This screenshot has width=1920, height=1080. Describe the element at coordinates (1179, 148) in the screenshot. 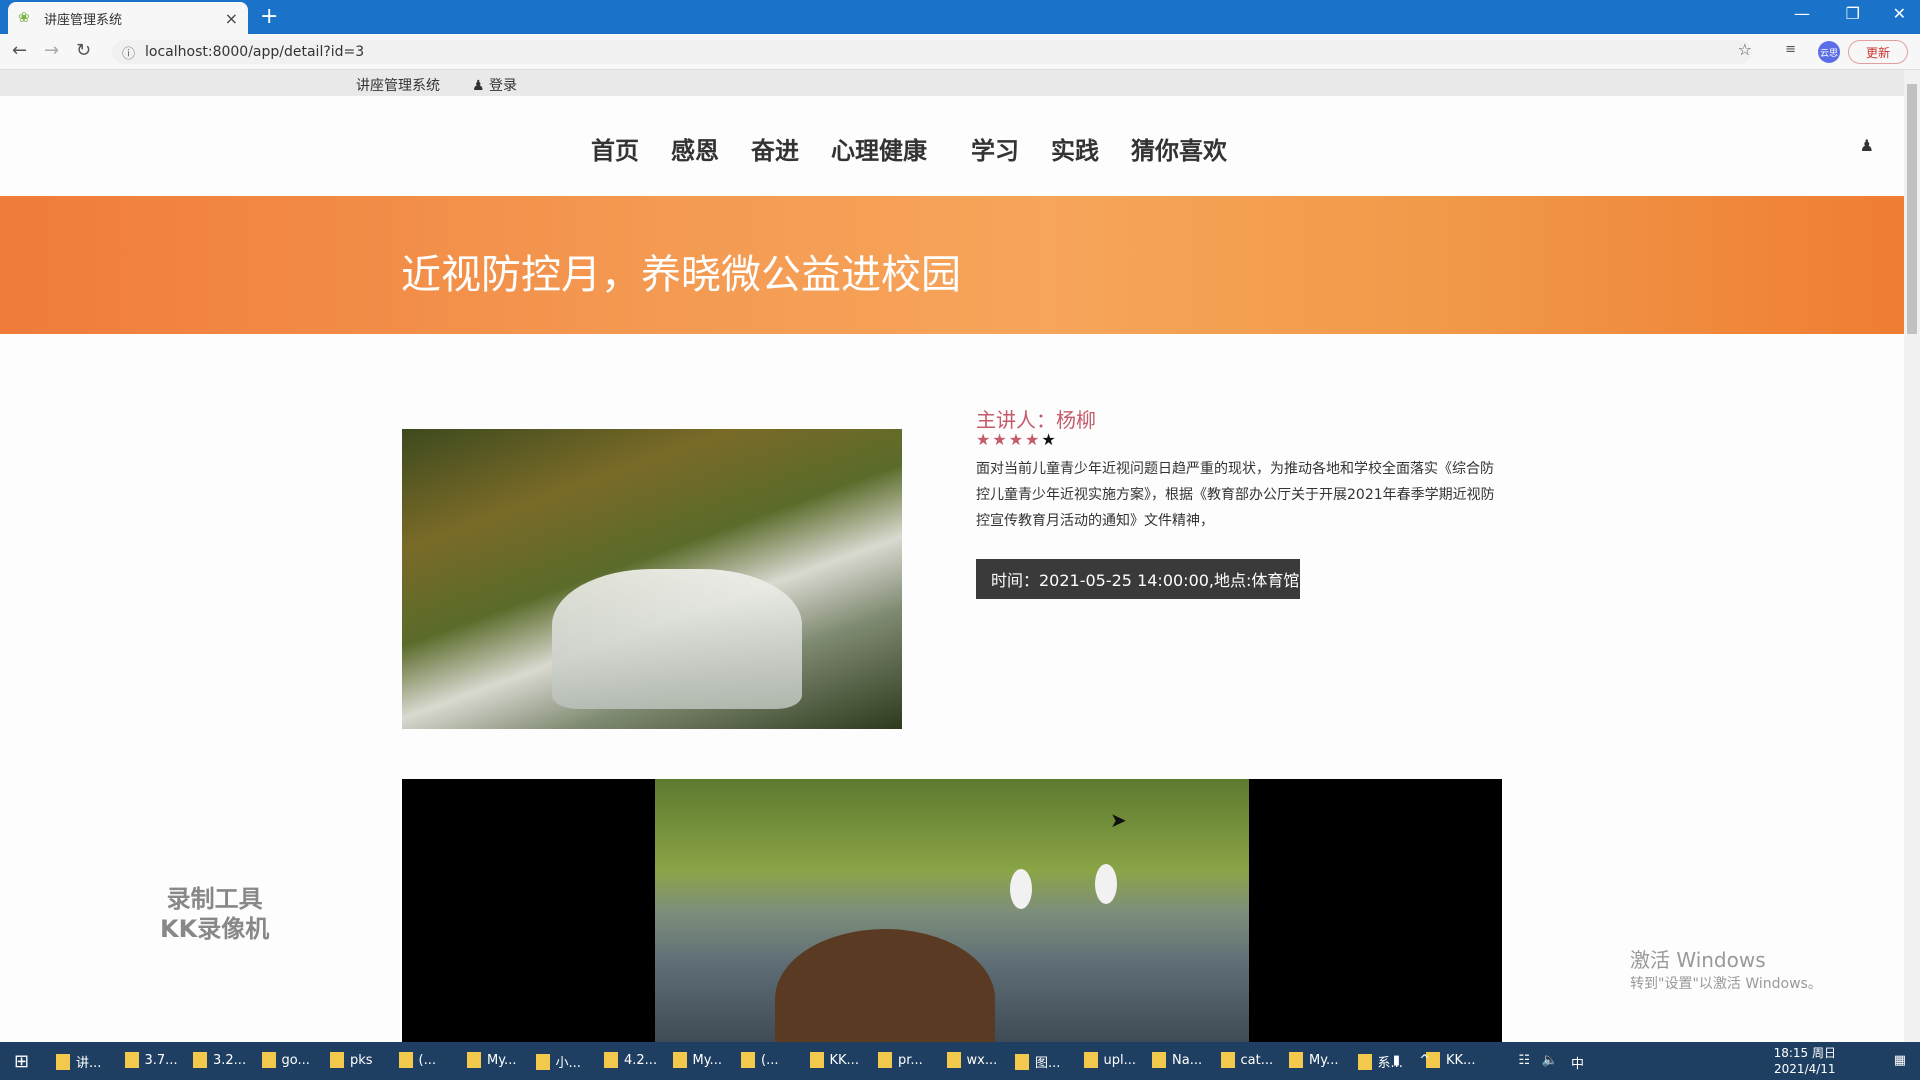

I see `nav-item-recommend: 猜你喜欢` at that location.